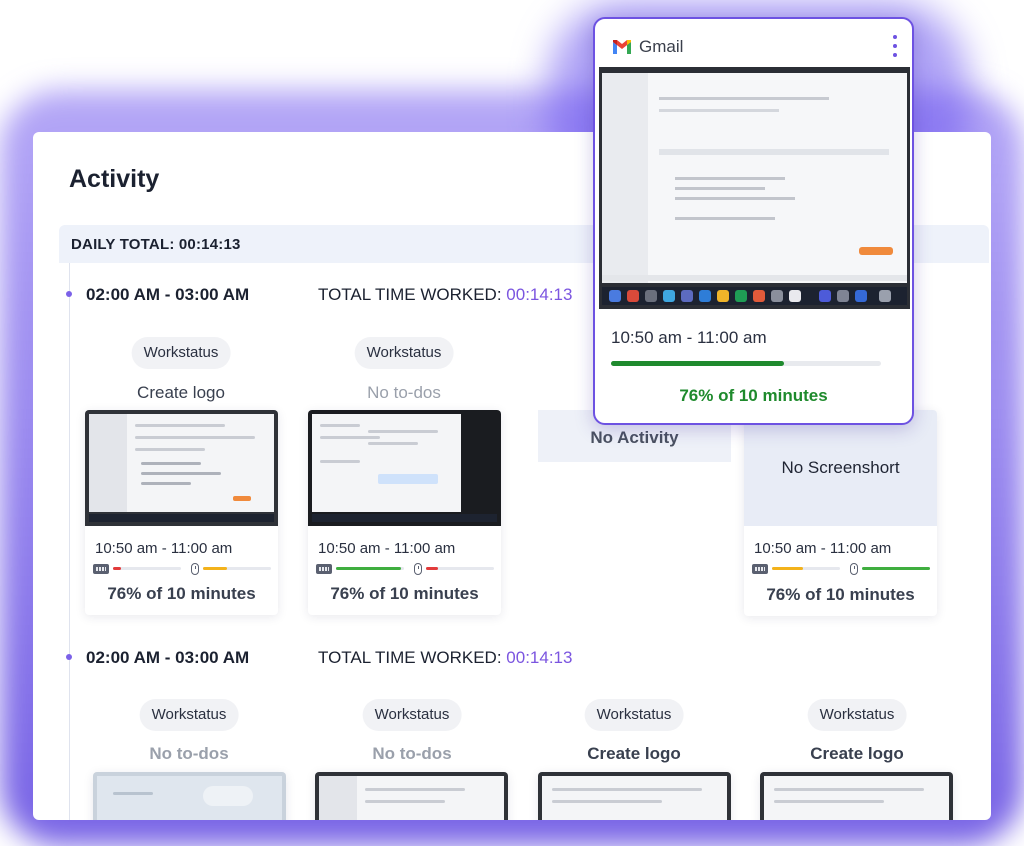 This screenshot has width=1024, height=846. What do you see at coordinates (840, 468) in the screenshot?
I see `no-screenshot-placeholder: No Screenshort` at bounding box center [840, 468].